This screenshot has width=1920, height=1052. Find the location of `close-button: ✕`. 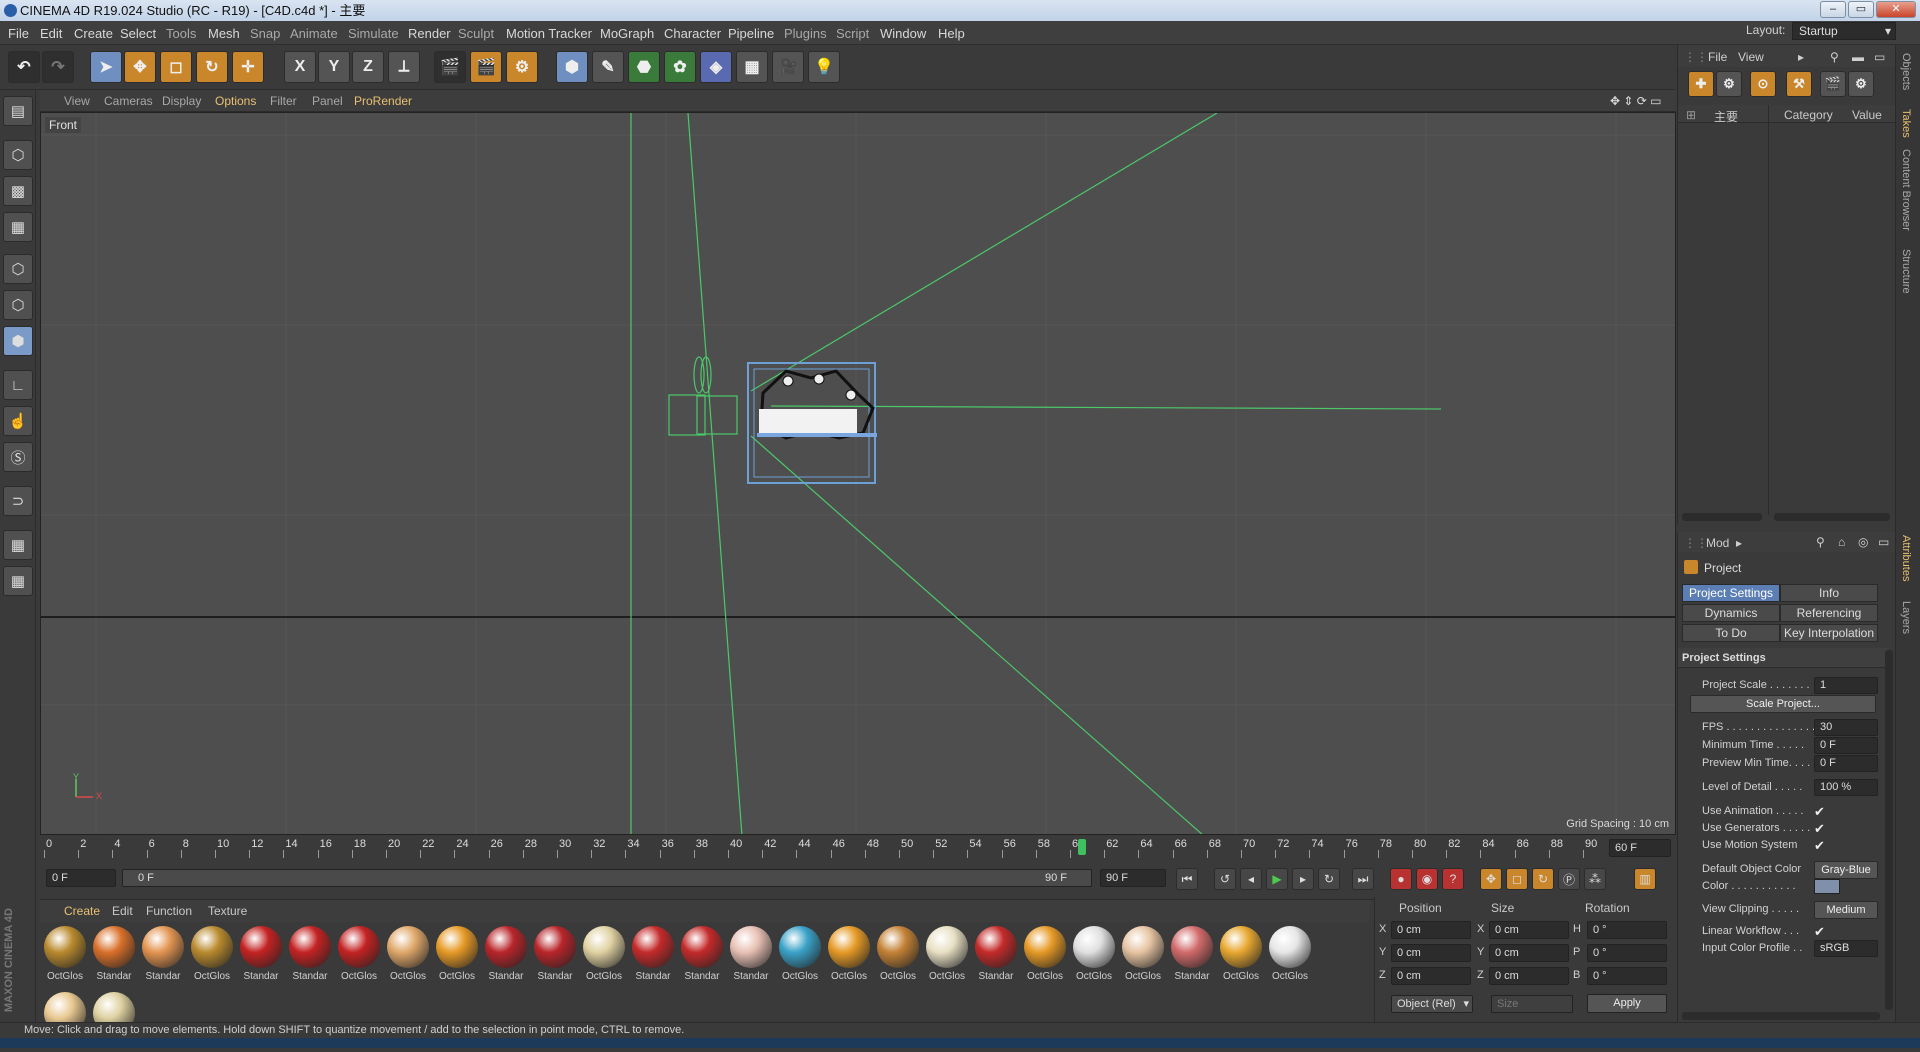

close-button: ✕ is located at coordinates (1896, 9).